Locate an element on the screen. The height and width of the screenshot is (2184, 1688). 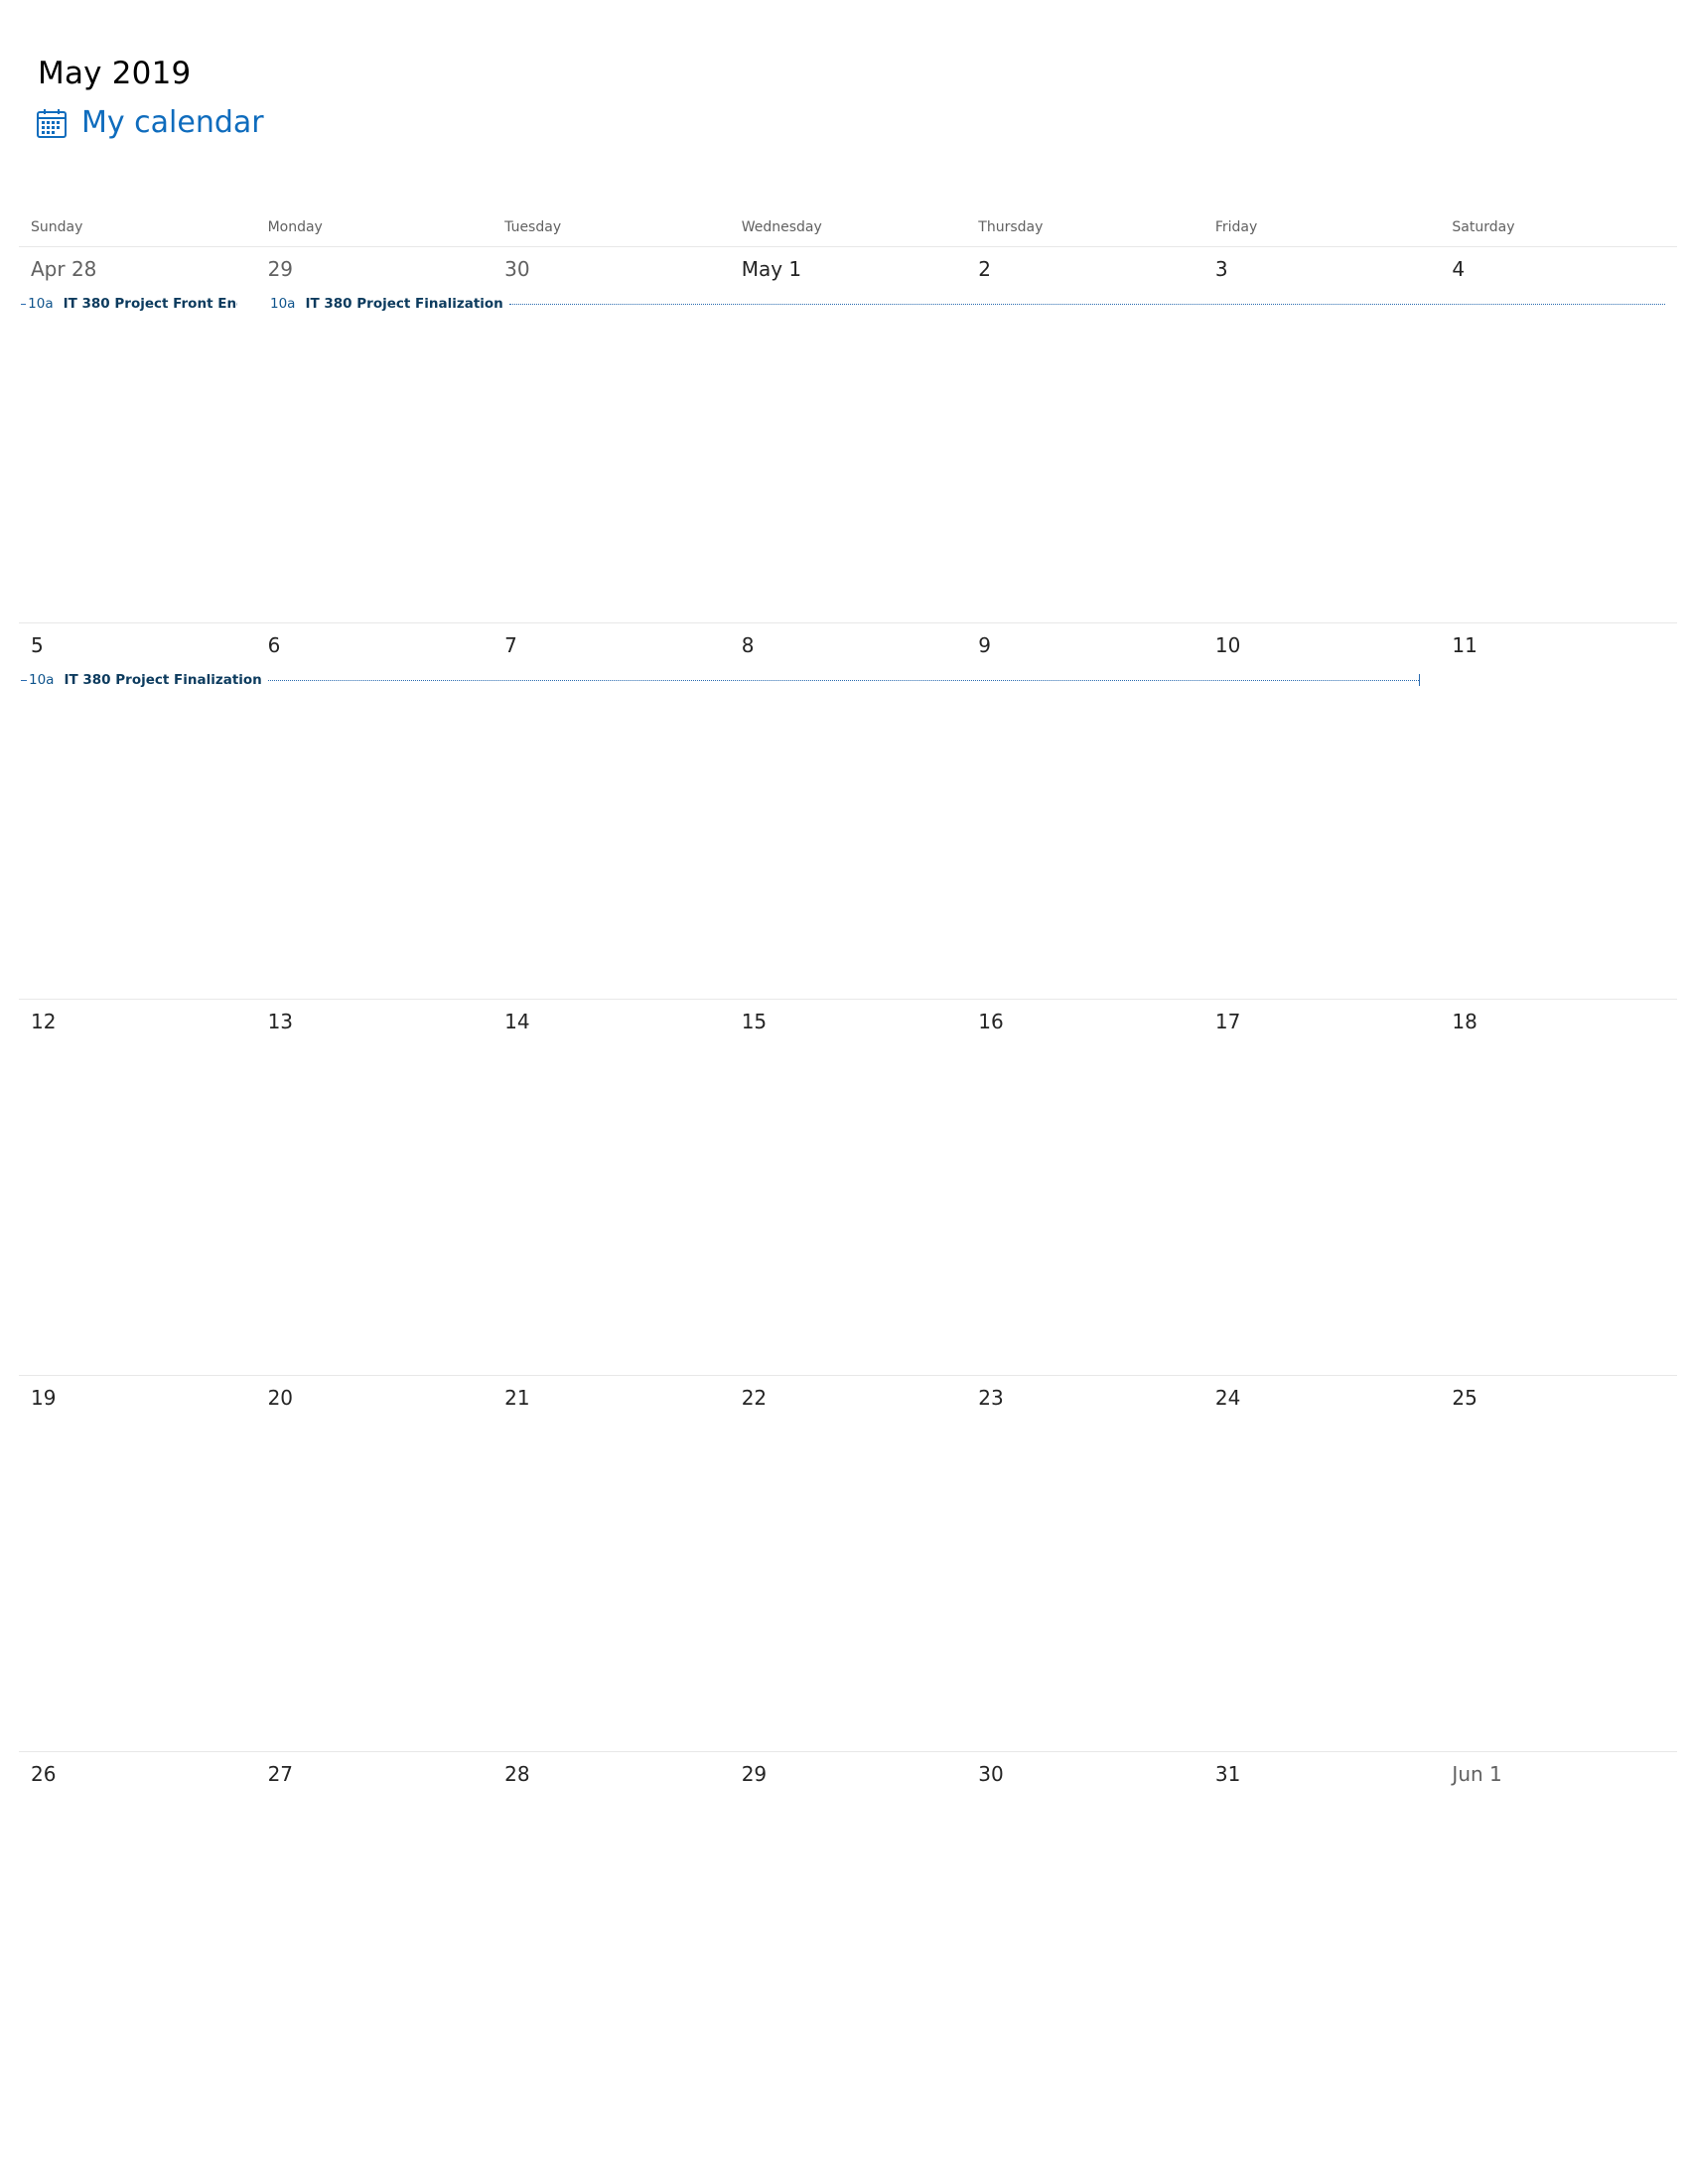
day-number: 3 is located at coordinates (1221, 269).